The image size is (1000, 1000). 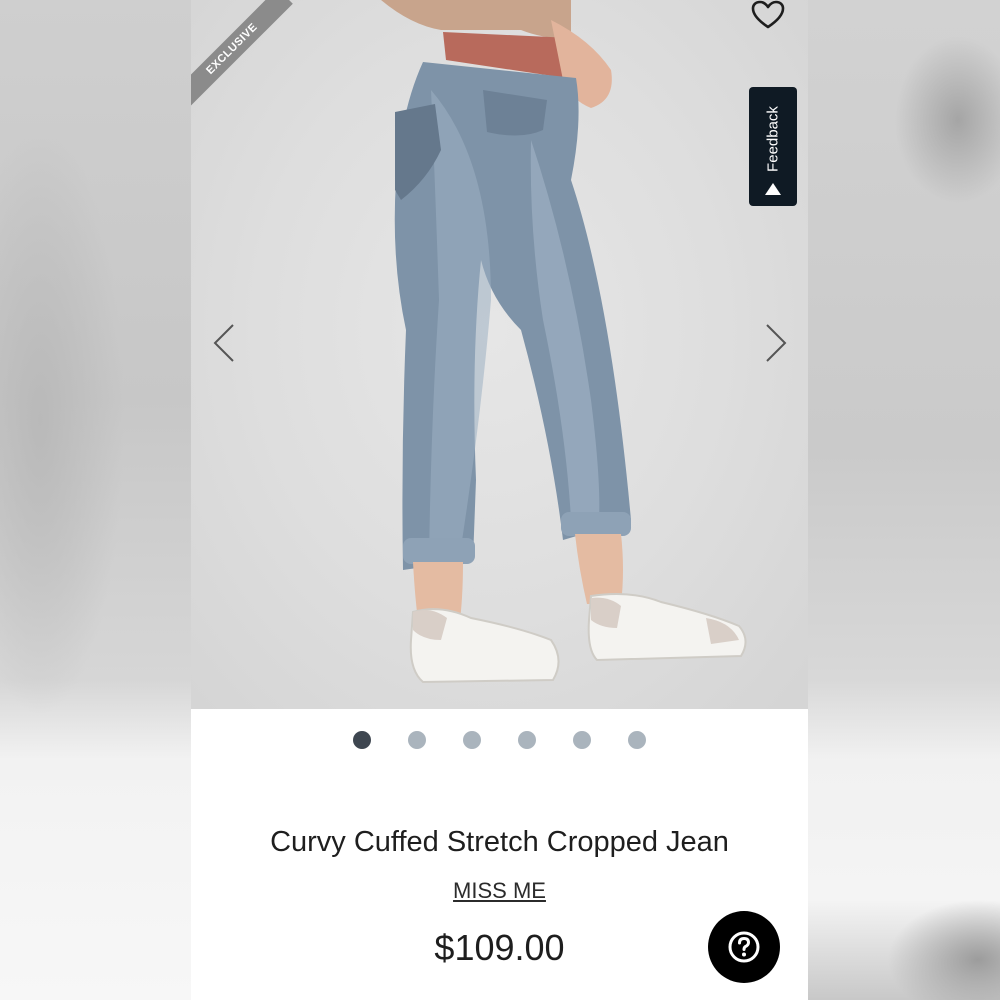 I want to click on question-mark-icon, so click(x=744, y=947).